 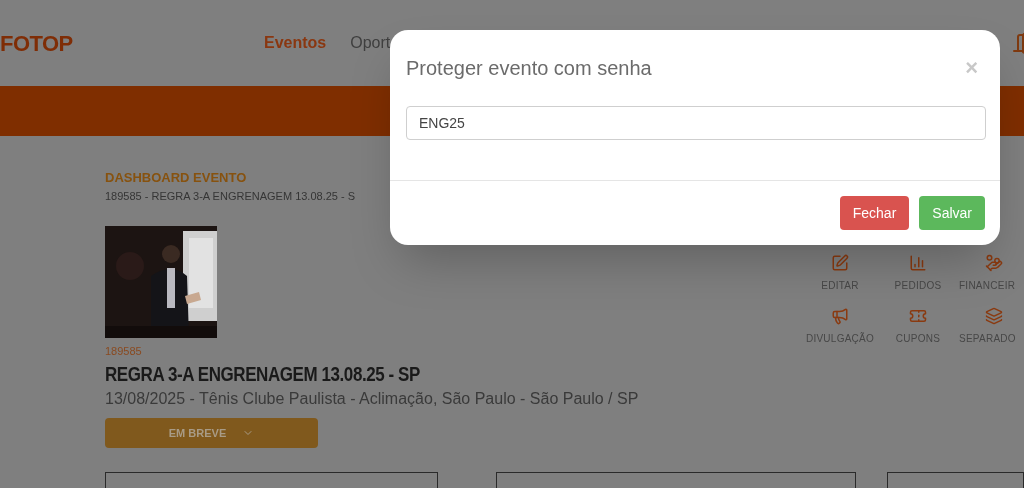 I want to click on dialog-title: Proteger evento com senha, so click(x=529, y=68).